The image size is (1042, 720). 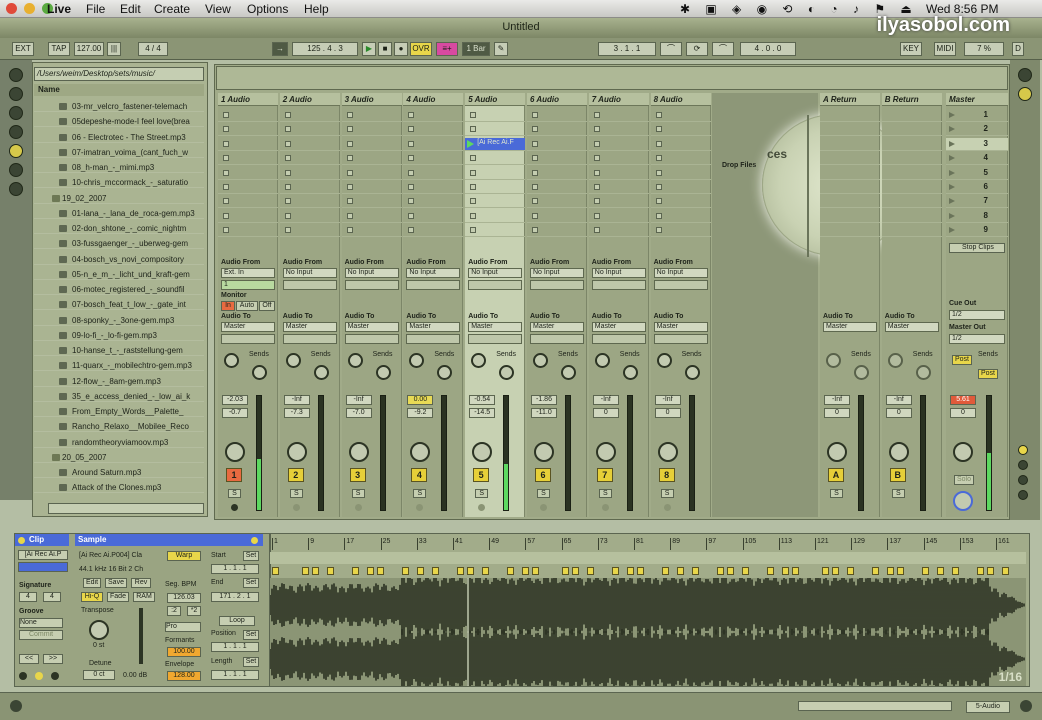 What do you see at coordinates (476, 49) in the screenshot?
I see `quantization-menu: 1 Bar` at bounding box center [476, 49].